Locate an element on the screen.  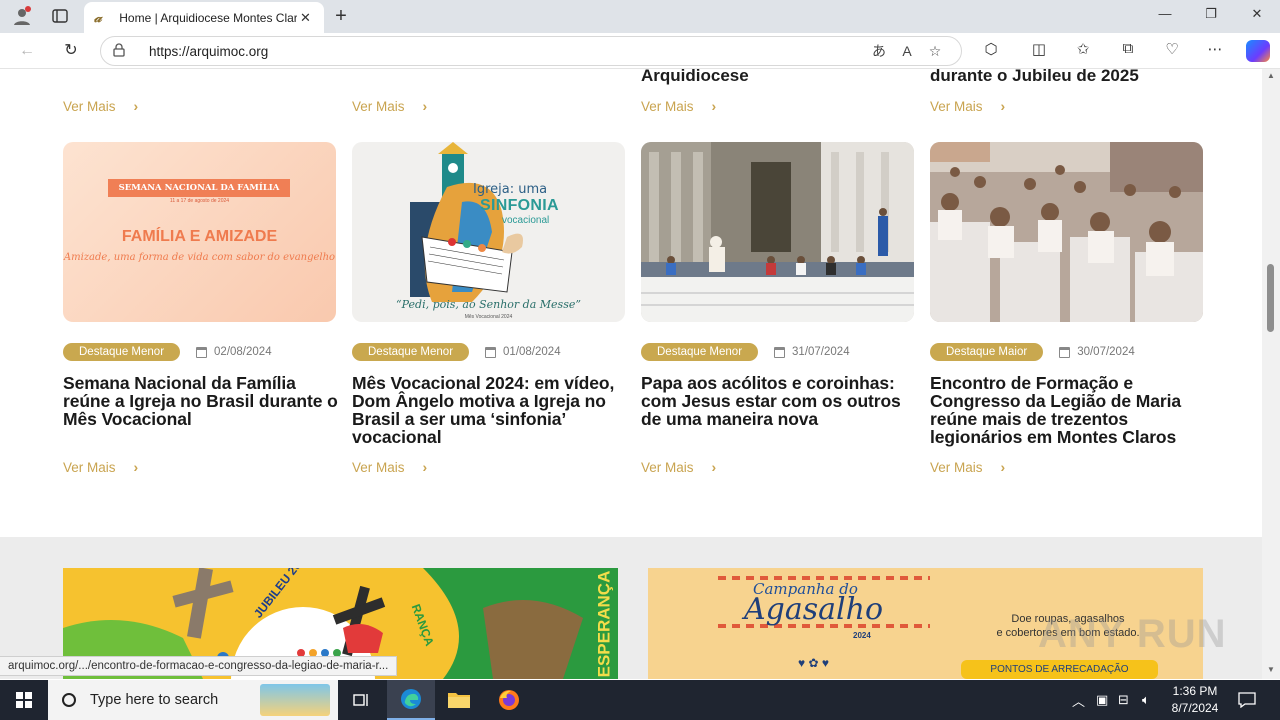
search-highlight-image is located at coordinates (295, 700).